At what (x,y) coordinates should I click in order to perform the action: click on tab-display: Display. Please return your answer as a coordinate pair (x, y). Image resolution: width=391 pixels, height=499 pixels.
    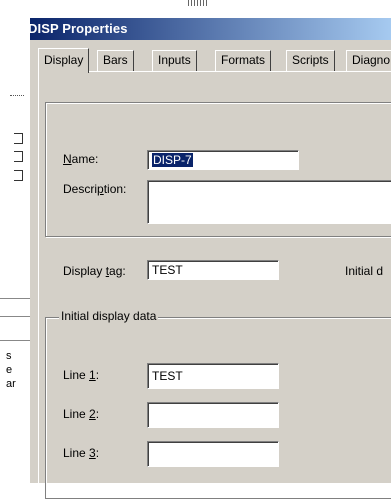
    Looking at the image, I should click on (64, 60).